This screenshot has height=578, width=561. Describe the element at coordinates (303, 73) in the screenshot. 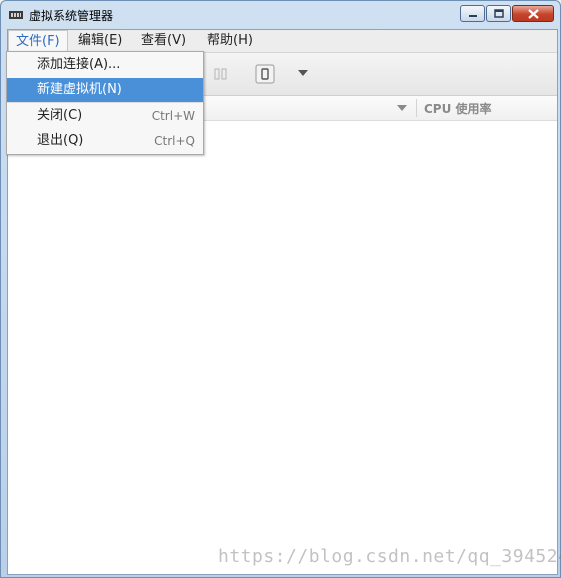

I see `dropdown-arrow-icon` at that location.